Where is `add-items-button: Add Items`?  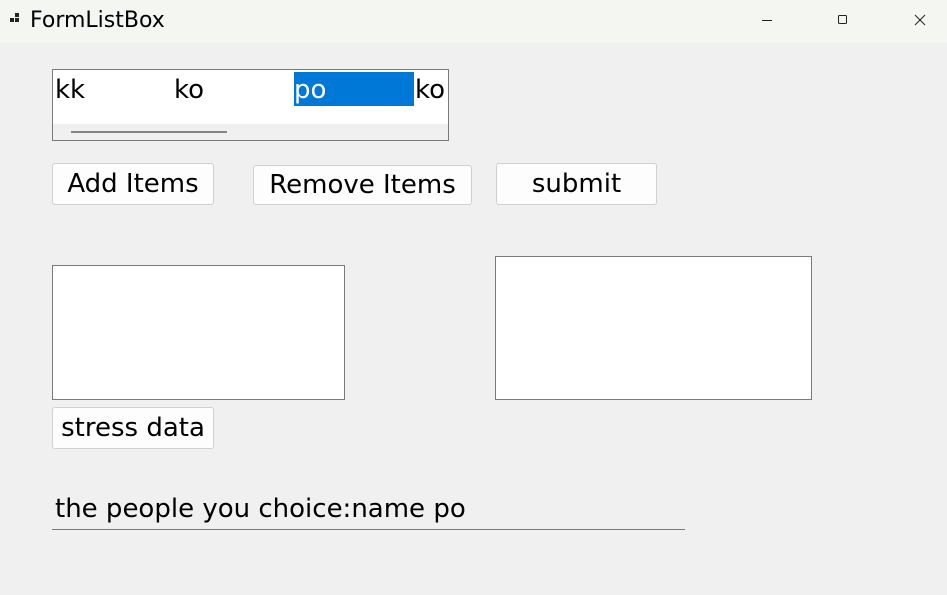
add-items-button: Add Items is located at coordinates (133, 184).